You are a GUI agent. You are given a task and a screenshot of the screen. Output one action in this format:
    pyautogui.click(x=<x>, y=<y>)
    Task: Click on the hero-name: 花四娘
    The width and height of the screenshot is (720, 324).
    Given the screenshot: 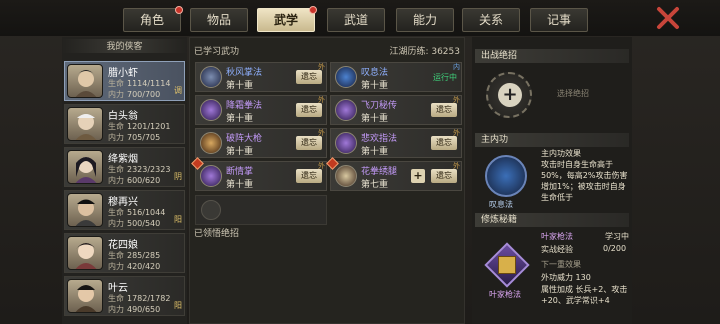 What is the action you would take?
    pyautogui.click(x=123, y=245)
    